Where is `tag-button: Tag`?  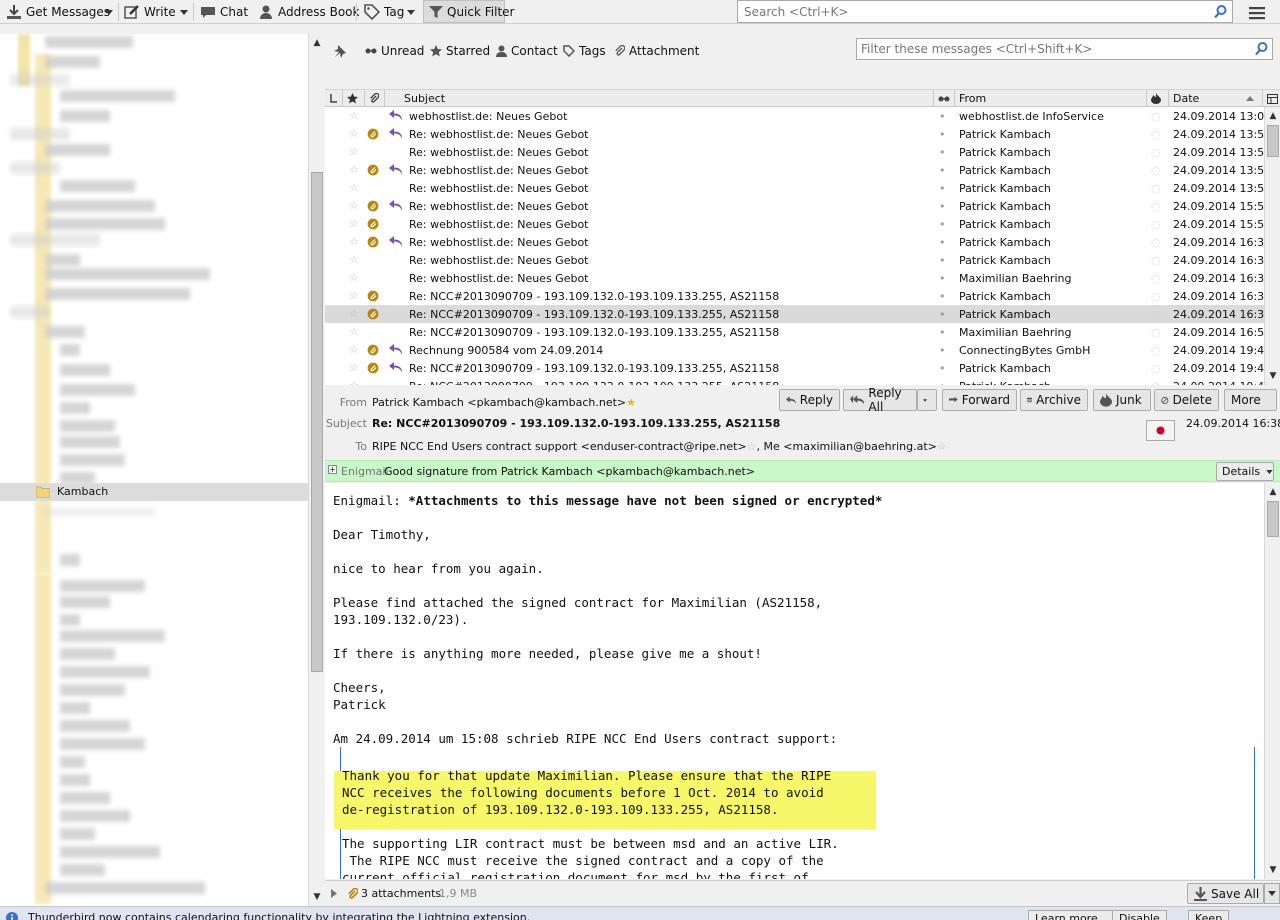
tag-button: Tag is located at coordinates (384, 12).